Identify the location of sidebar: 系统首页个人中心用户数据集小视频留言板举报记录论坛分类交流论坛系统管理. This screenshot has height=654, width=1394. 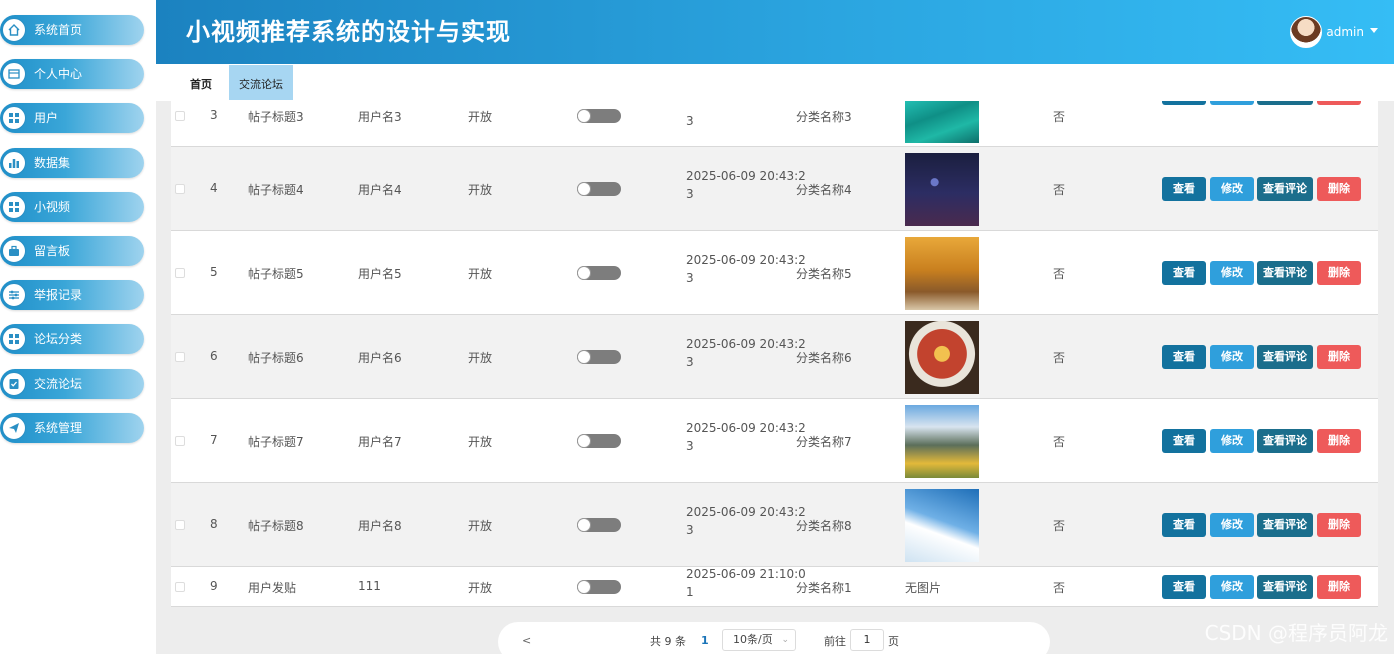
(78, 327).